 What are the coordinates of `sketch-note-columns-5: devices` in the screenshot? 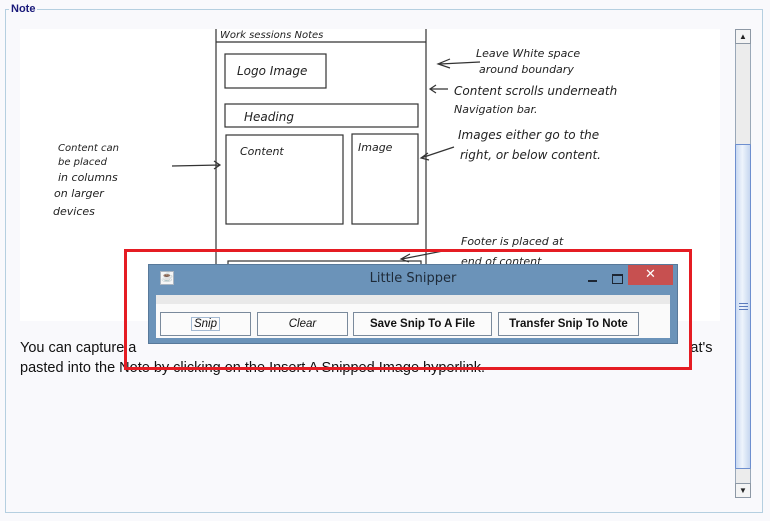 It's located at (74, 211).